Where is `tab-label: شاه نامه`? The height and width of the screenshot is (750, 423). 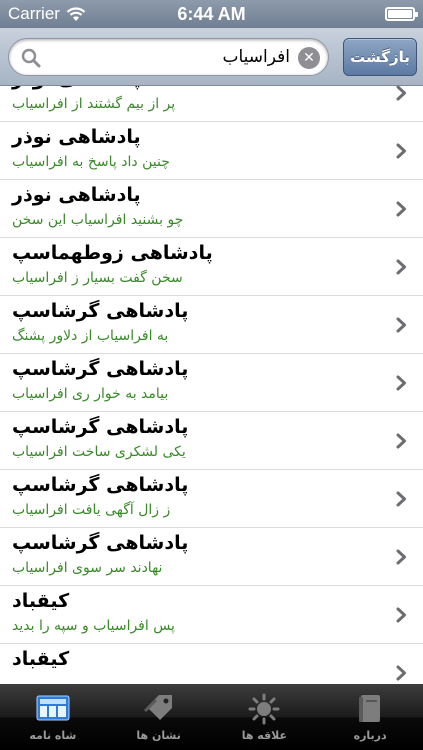 tab-label: شاه نامه is located at coordinates (53, 735).